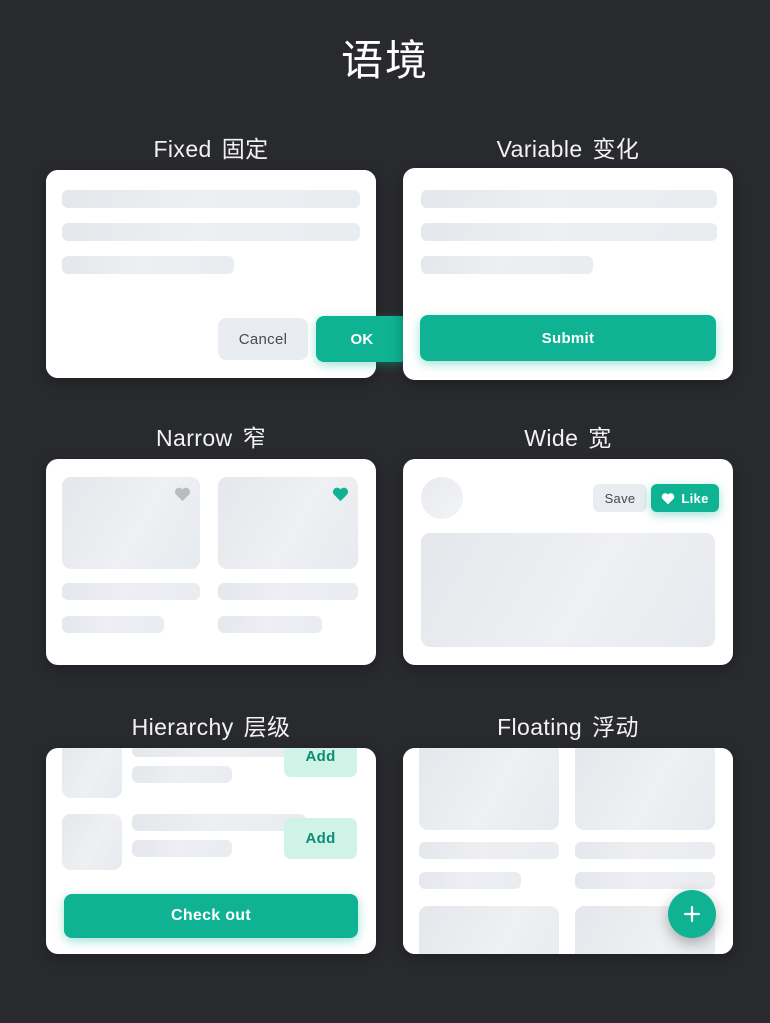 Image resolution: width=770 pixels, height=1023 pixels. Describe the element at coordinates (442, 498) in the screenshot. I see `avatar` at that location.